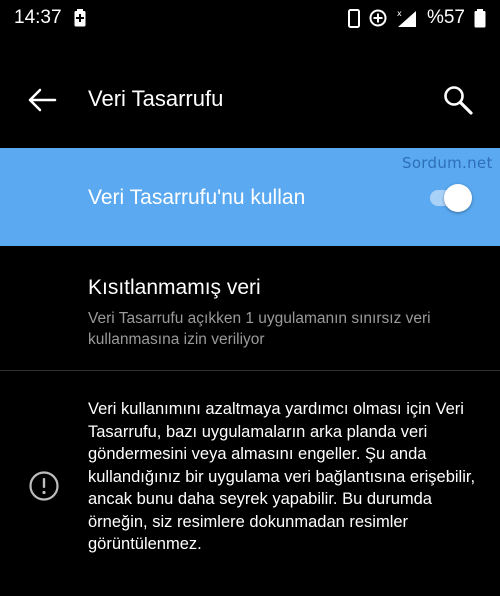  What do you see at coordinates (197, 197) in the screenshot?
I see `master-switch-label: Veri Tasarrufu'nu kullan` at bounding box center [197, 197].